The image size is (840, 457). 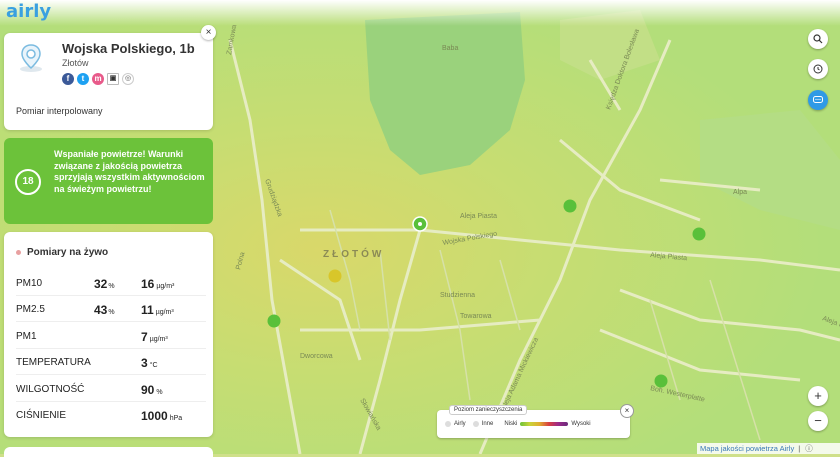 What do you see at coordinates (450, 48) in the screenshot?
I see `map-label-baba: Baba` at bounding box center [450, 48].